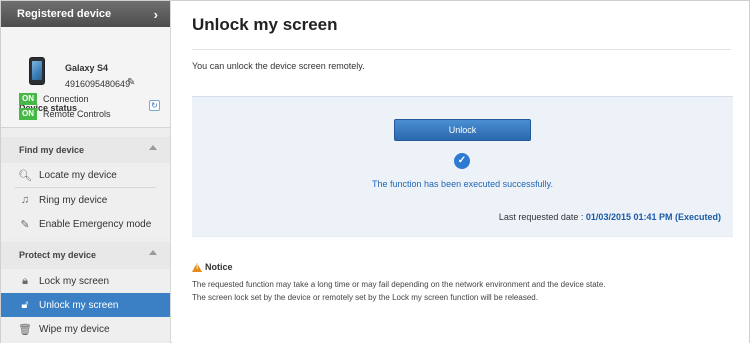 Image resolution: width=750 pixels, height=343 pixels. What do you see at coordinates (25, 304) in the screenshot?
I see `unlock-icon: 🔓︎` at bounding box center [25, 304].